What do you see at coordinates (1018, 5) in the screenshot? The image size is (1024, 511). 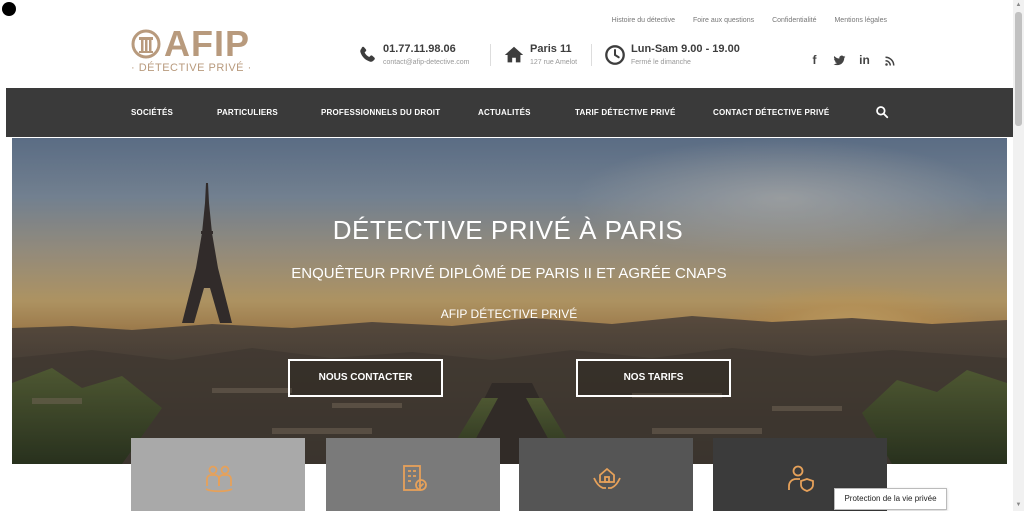 I see `scroll-up-arrow-icon: ▲` at bounding box center [1018, 5].